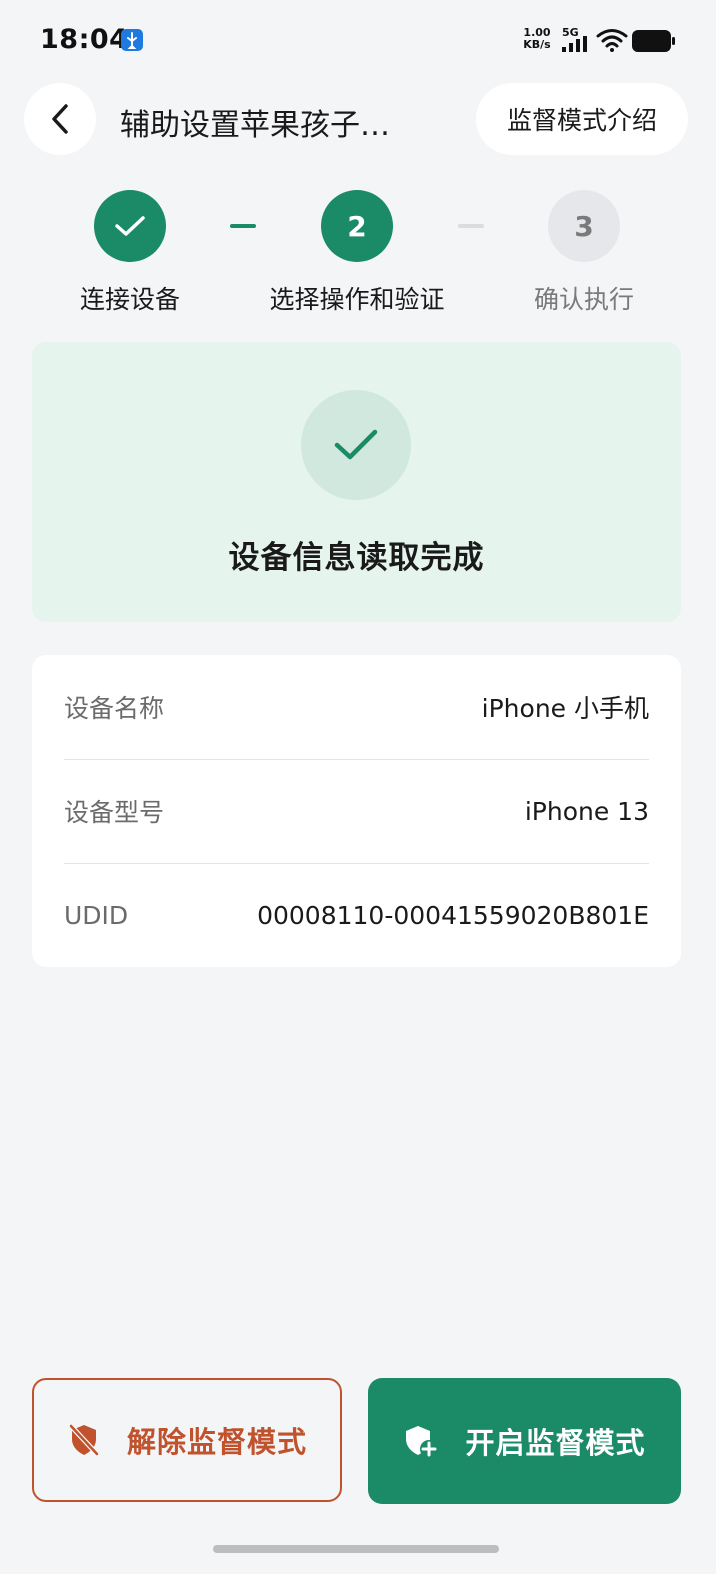  Describe the element at coordinates (132, 40) in the screenshot. I see `usb-debug-icon` at that location.